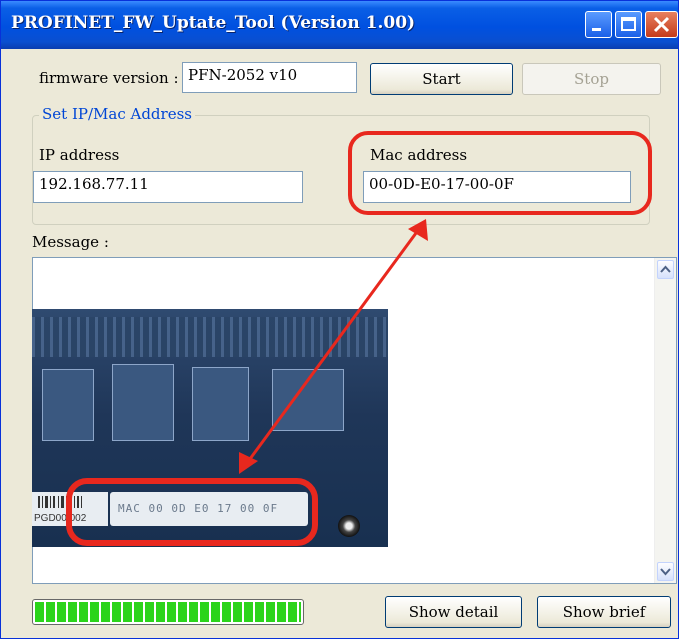  I want to click on start-button: Start, so click(441, 79).